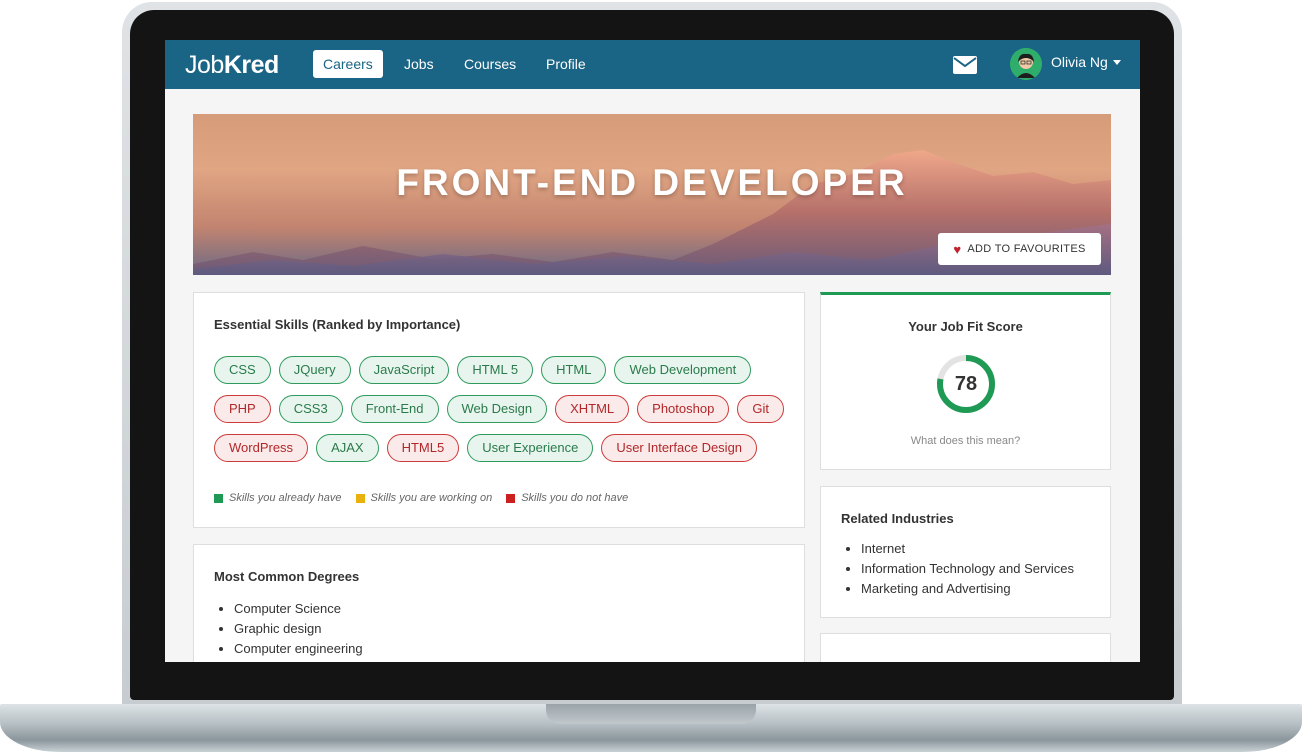 The width and height of the screenshot is (1302, 752). What do you see at coordinates (679, 448) in the screenshot?
I see `skill-tag: User Interface Design` at bounding box center [679, 448].